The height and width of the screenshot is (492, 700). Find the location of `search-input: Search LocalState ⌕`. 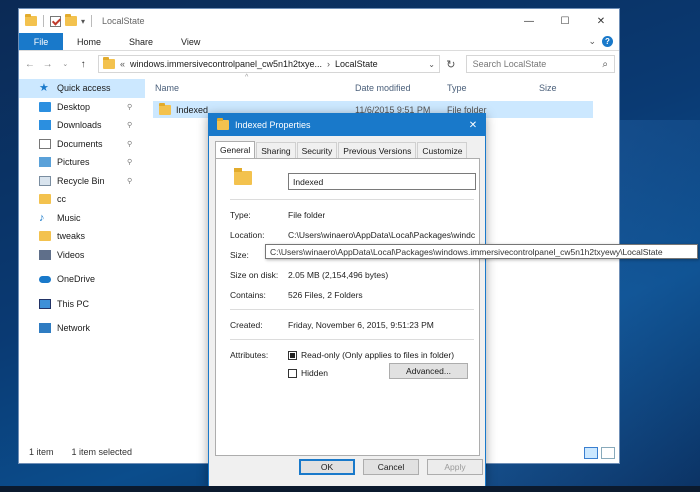

search-input: Search LocalState ⌕ is located at coordinates (540, 64).